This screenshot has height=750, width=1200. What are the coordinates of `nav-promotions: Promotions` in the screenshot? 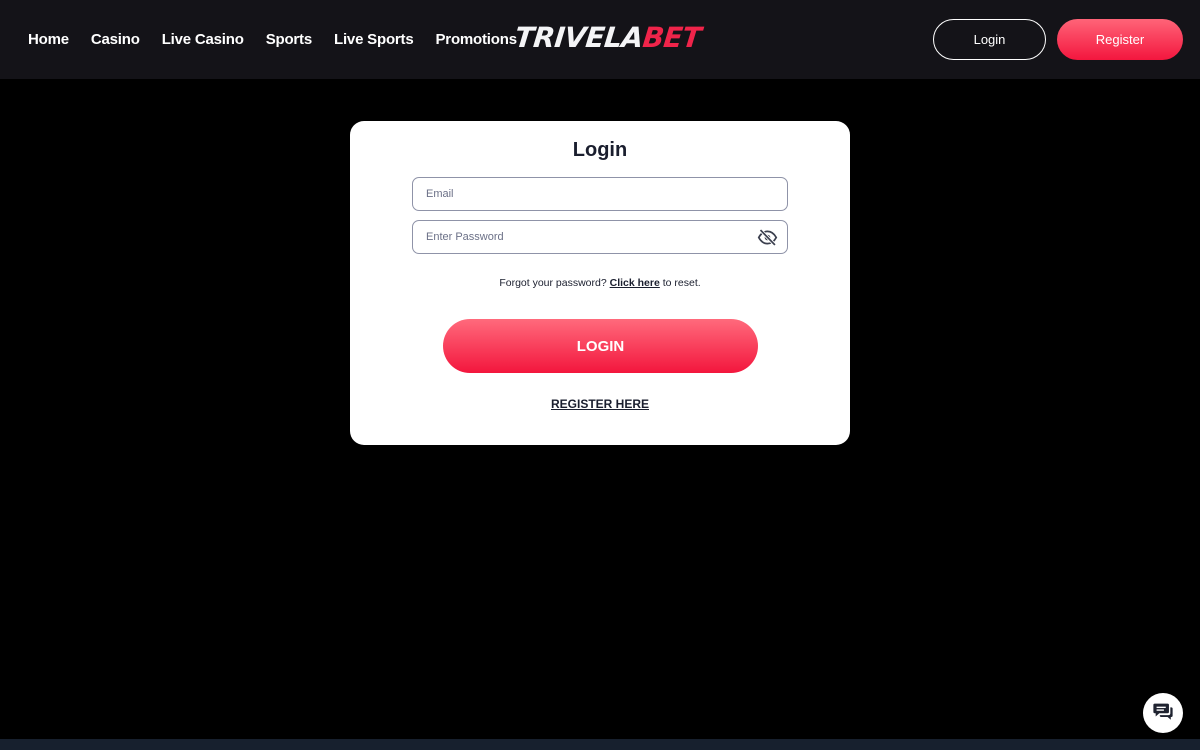 It's located at (477, 39).